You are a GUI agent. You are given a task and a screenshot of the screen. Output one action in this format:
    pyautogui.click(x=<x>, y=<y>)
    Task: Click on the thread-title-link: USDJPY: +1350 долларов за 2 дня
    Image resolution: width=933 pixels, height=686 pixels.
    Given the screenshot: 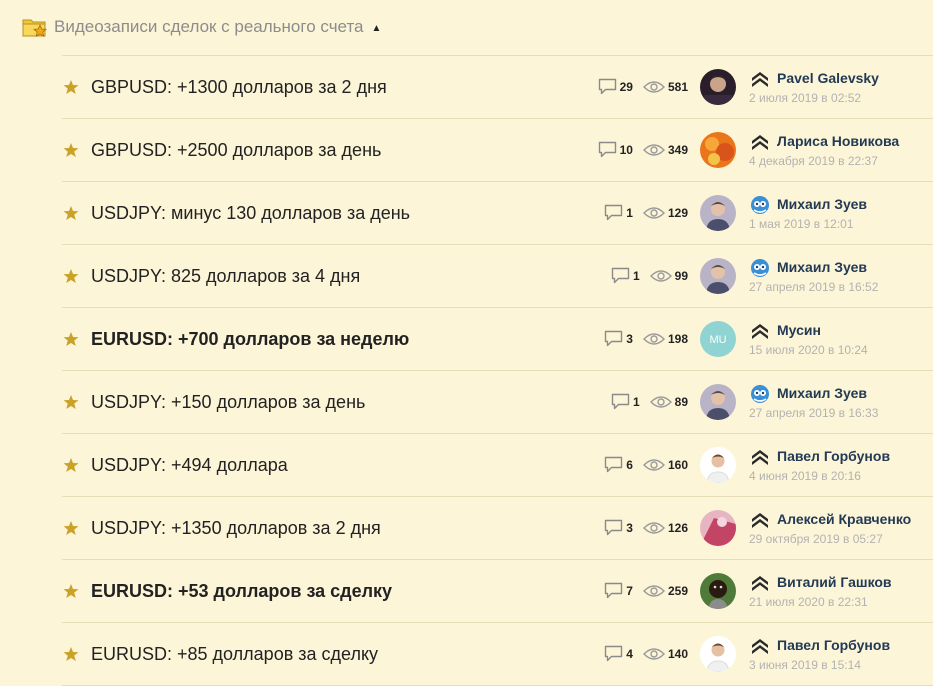 What is the action you would take?
    pyautogui.click(x=236, y=528)
    